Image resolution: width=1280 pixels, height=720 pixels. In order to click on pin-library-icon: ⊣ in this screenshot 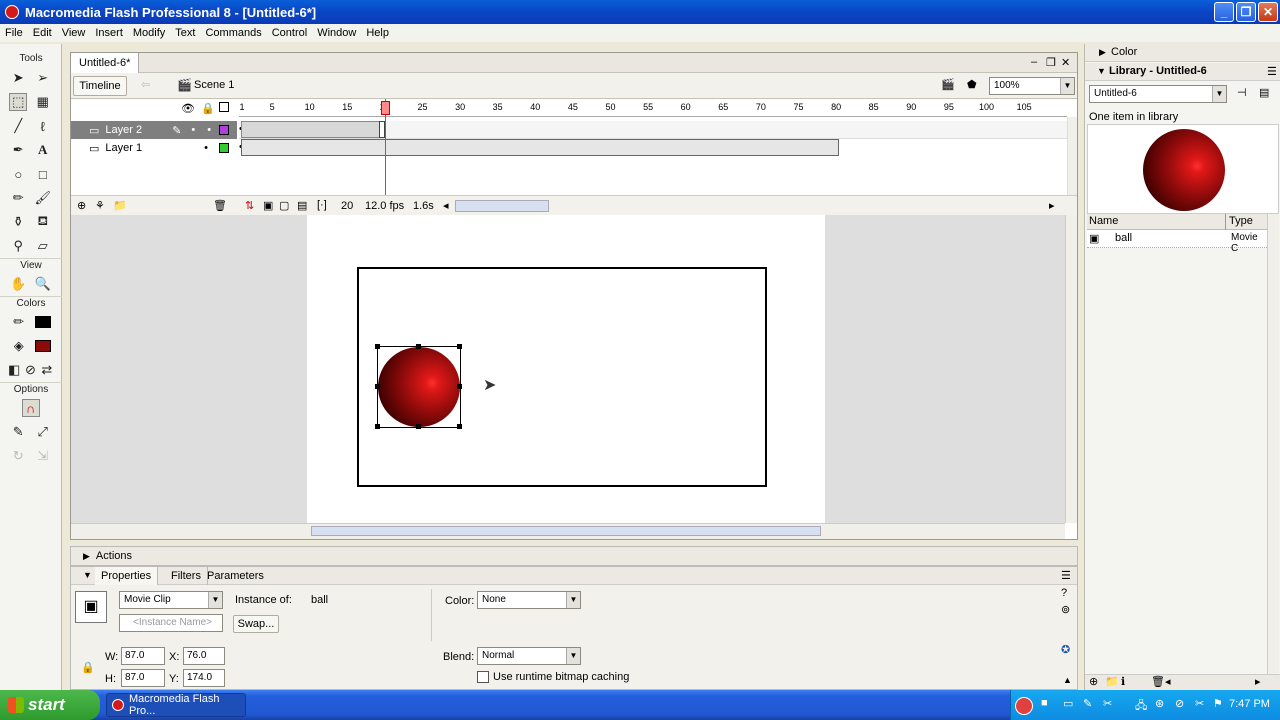, I will do `click(1242, 92)`.